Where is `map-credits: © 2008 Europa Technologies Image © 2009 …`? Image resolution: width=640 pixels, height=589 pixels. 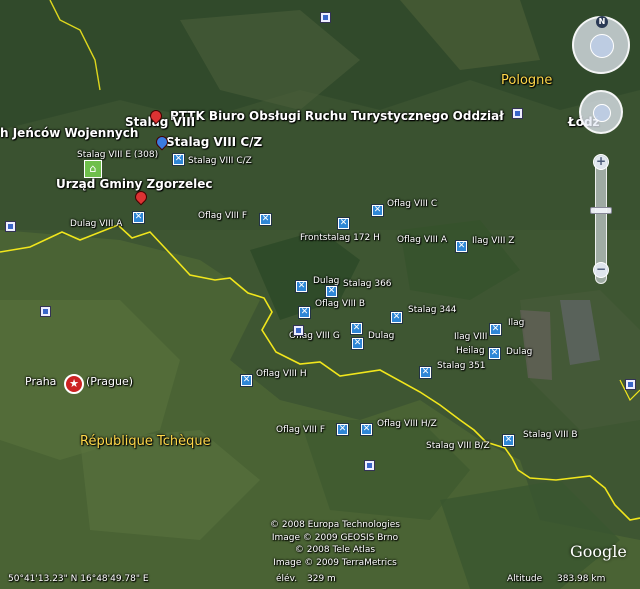
map-credits: © 2008 Europa Technologies Image © 2009 … is located at coordinates (335, 544).